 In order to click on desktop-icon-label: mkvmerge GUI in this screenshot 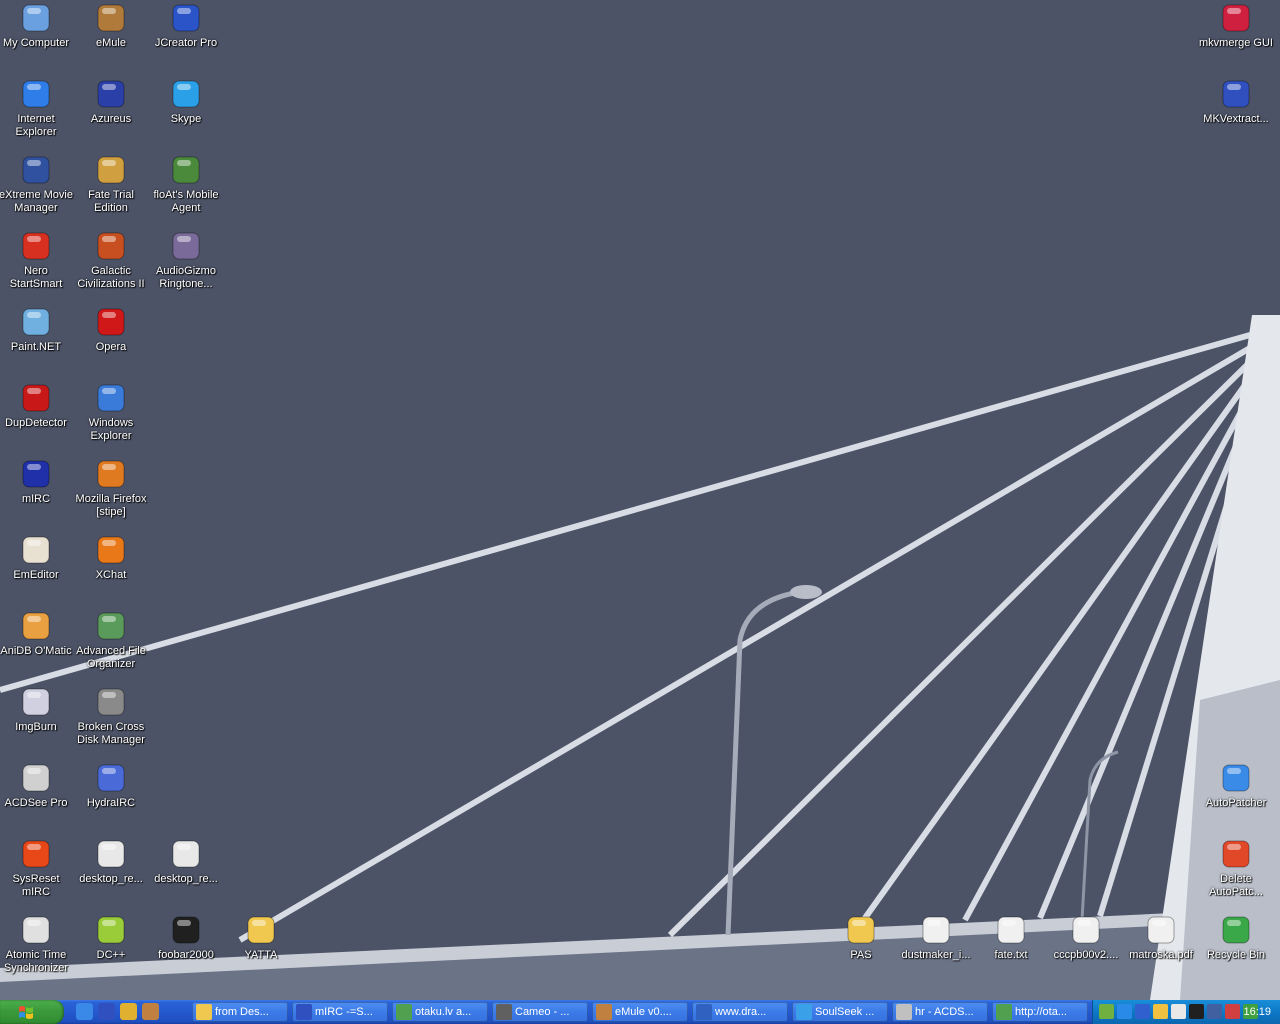, I will do `click(1236, 43)`.